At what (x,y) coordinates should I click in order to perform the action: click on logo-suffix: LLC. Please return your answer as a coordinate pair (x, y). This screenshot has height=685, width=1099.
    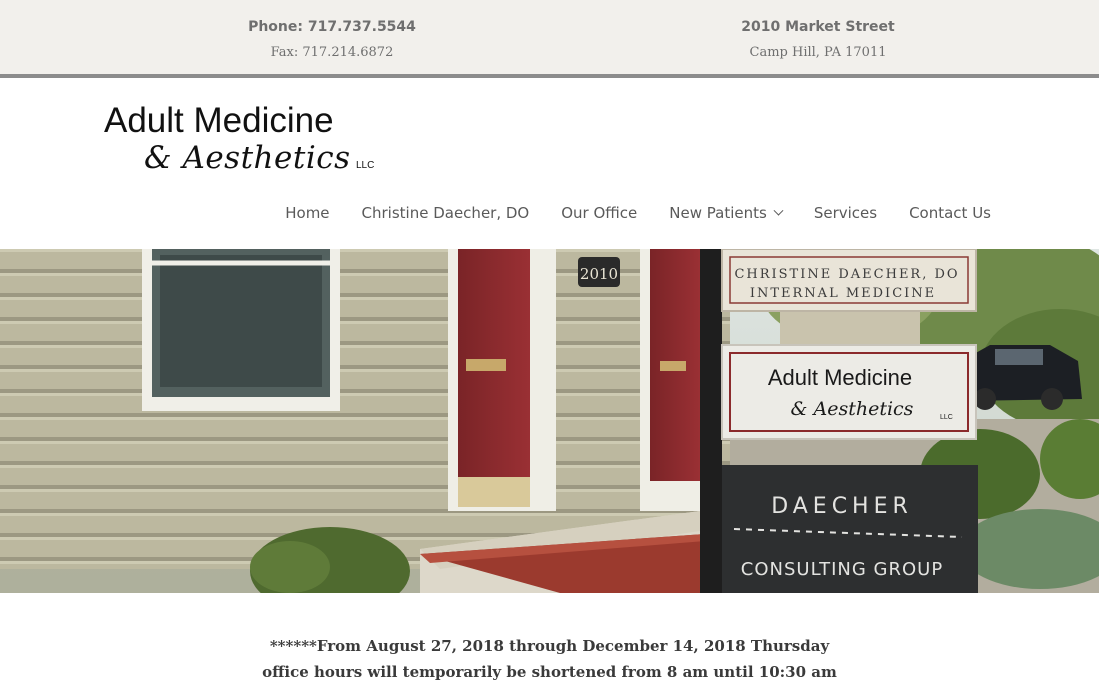
    Looking at the image, I should click on (365, 165).